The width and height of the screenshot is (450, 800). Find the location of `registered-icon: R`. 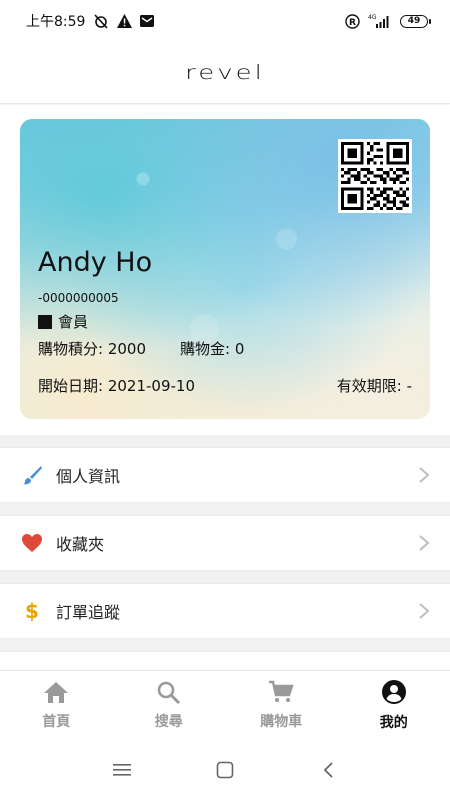

registered-icon: R is located at coordinates (352, 21).